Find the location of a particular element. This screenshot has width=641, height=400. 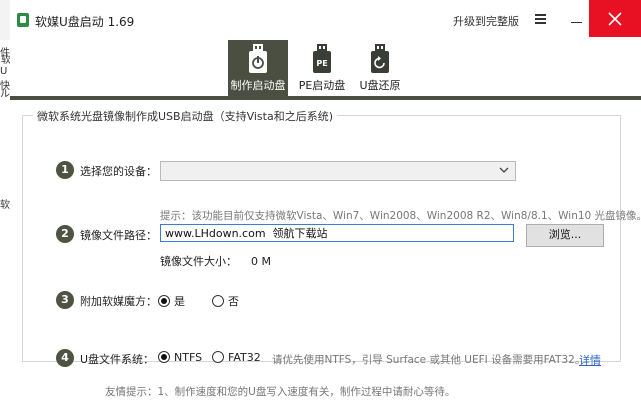

title-bar: 软媒U盘启动 1.69 升级到完整版 is located at coordinates (325, 20).